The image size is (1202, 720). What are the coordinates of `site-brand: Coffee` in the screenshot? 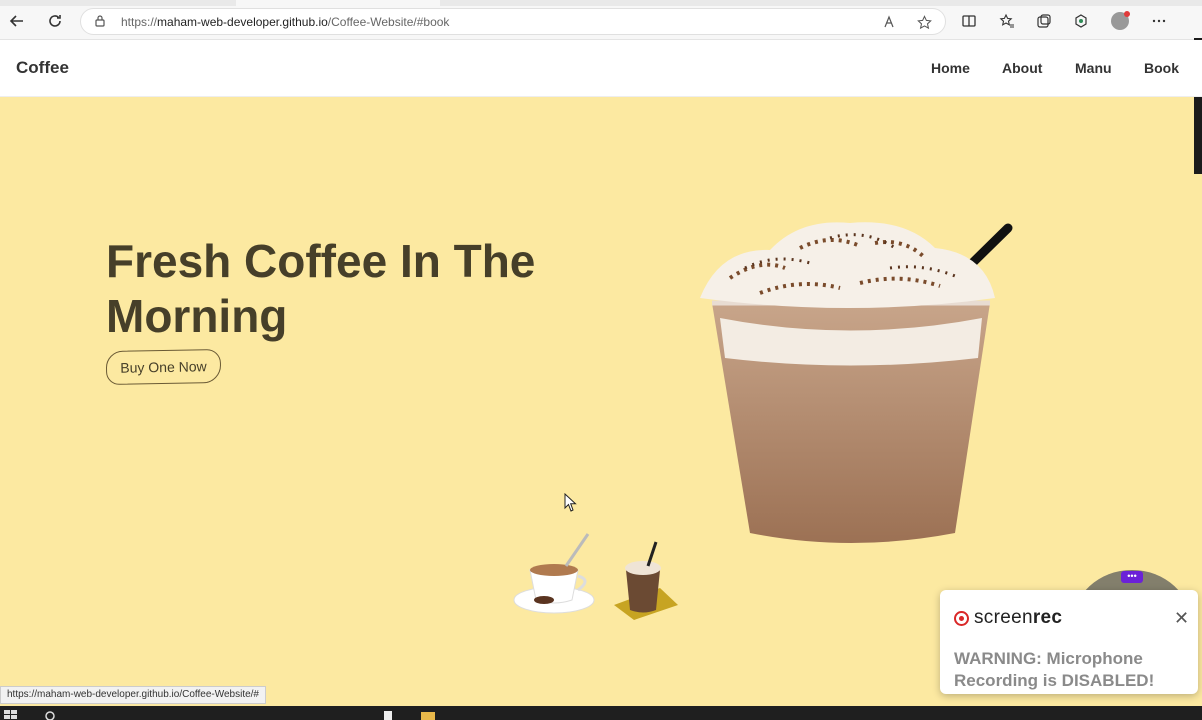 It's located at (42, 68).